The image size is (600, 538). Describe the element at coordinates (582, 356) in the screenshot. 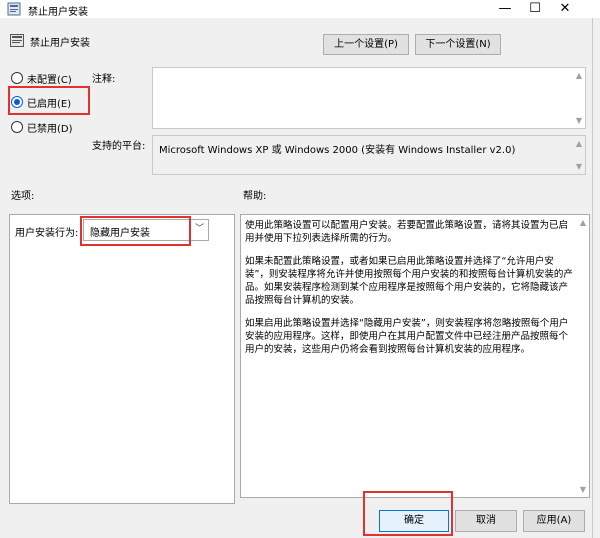

I see `help-scrollbar: ▲ ▼` at that location.